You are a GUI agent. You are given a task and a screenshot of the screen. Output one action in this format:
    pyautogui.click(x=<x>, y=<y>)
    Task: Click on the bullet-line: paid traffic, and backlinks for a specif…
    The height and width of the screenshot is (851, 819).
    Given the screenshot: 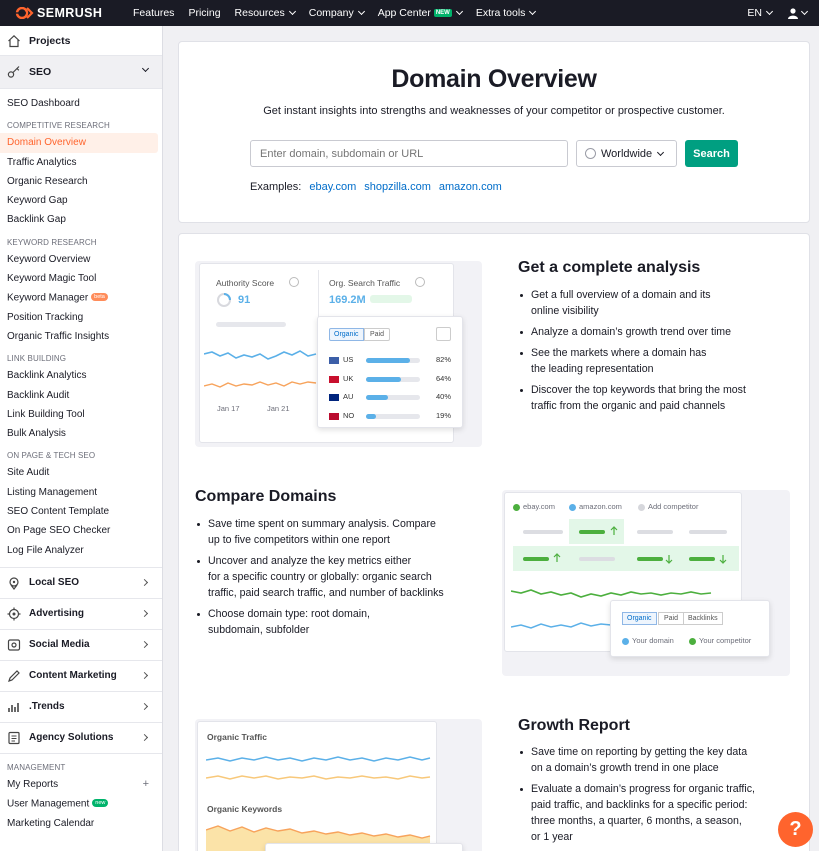 What is the action you would take?
    pyautogui.click(x=639, y=805)
    